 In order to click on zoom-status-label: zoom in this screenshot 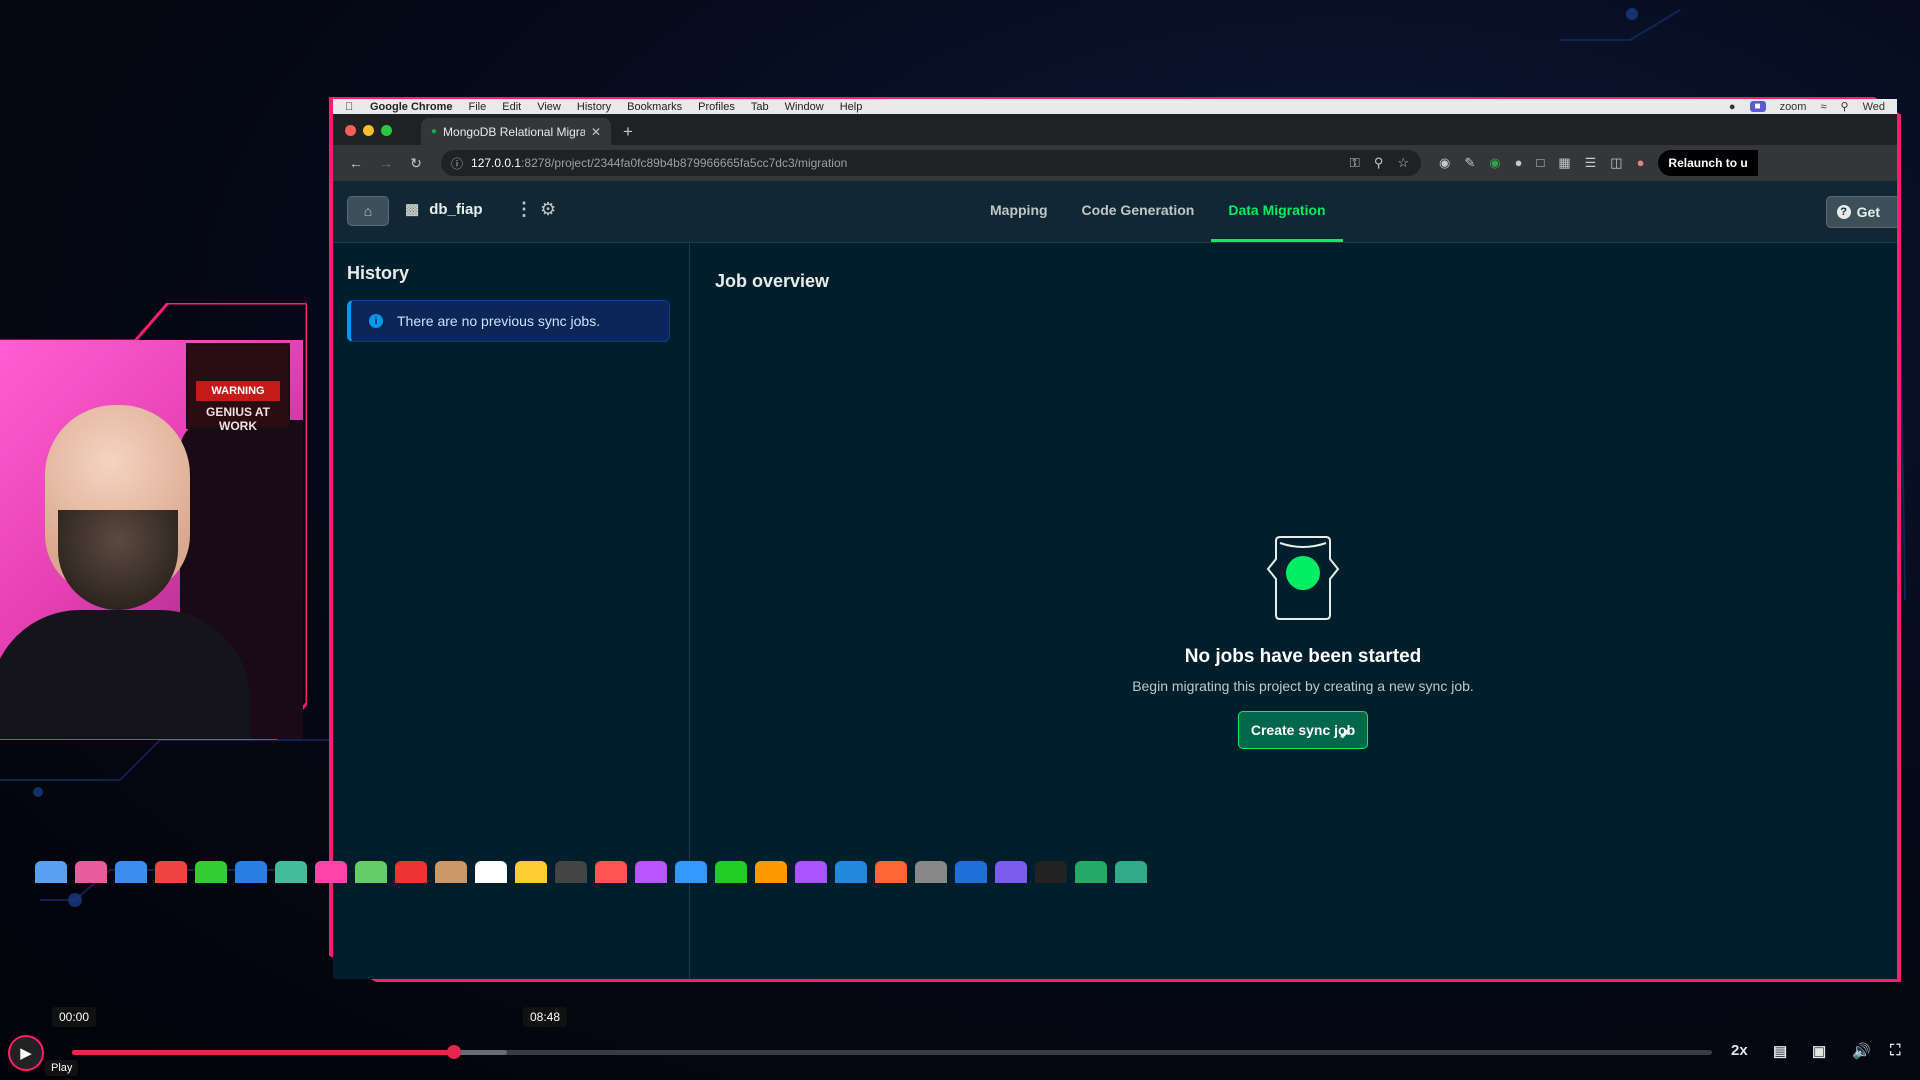, I will do `click(1793, 107)`.